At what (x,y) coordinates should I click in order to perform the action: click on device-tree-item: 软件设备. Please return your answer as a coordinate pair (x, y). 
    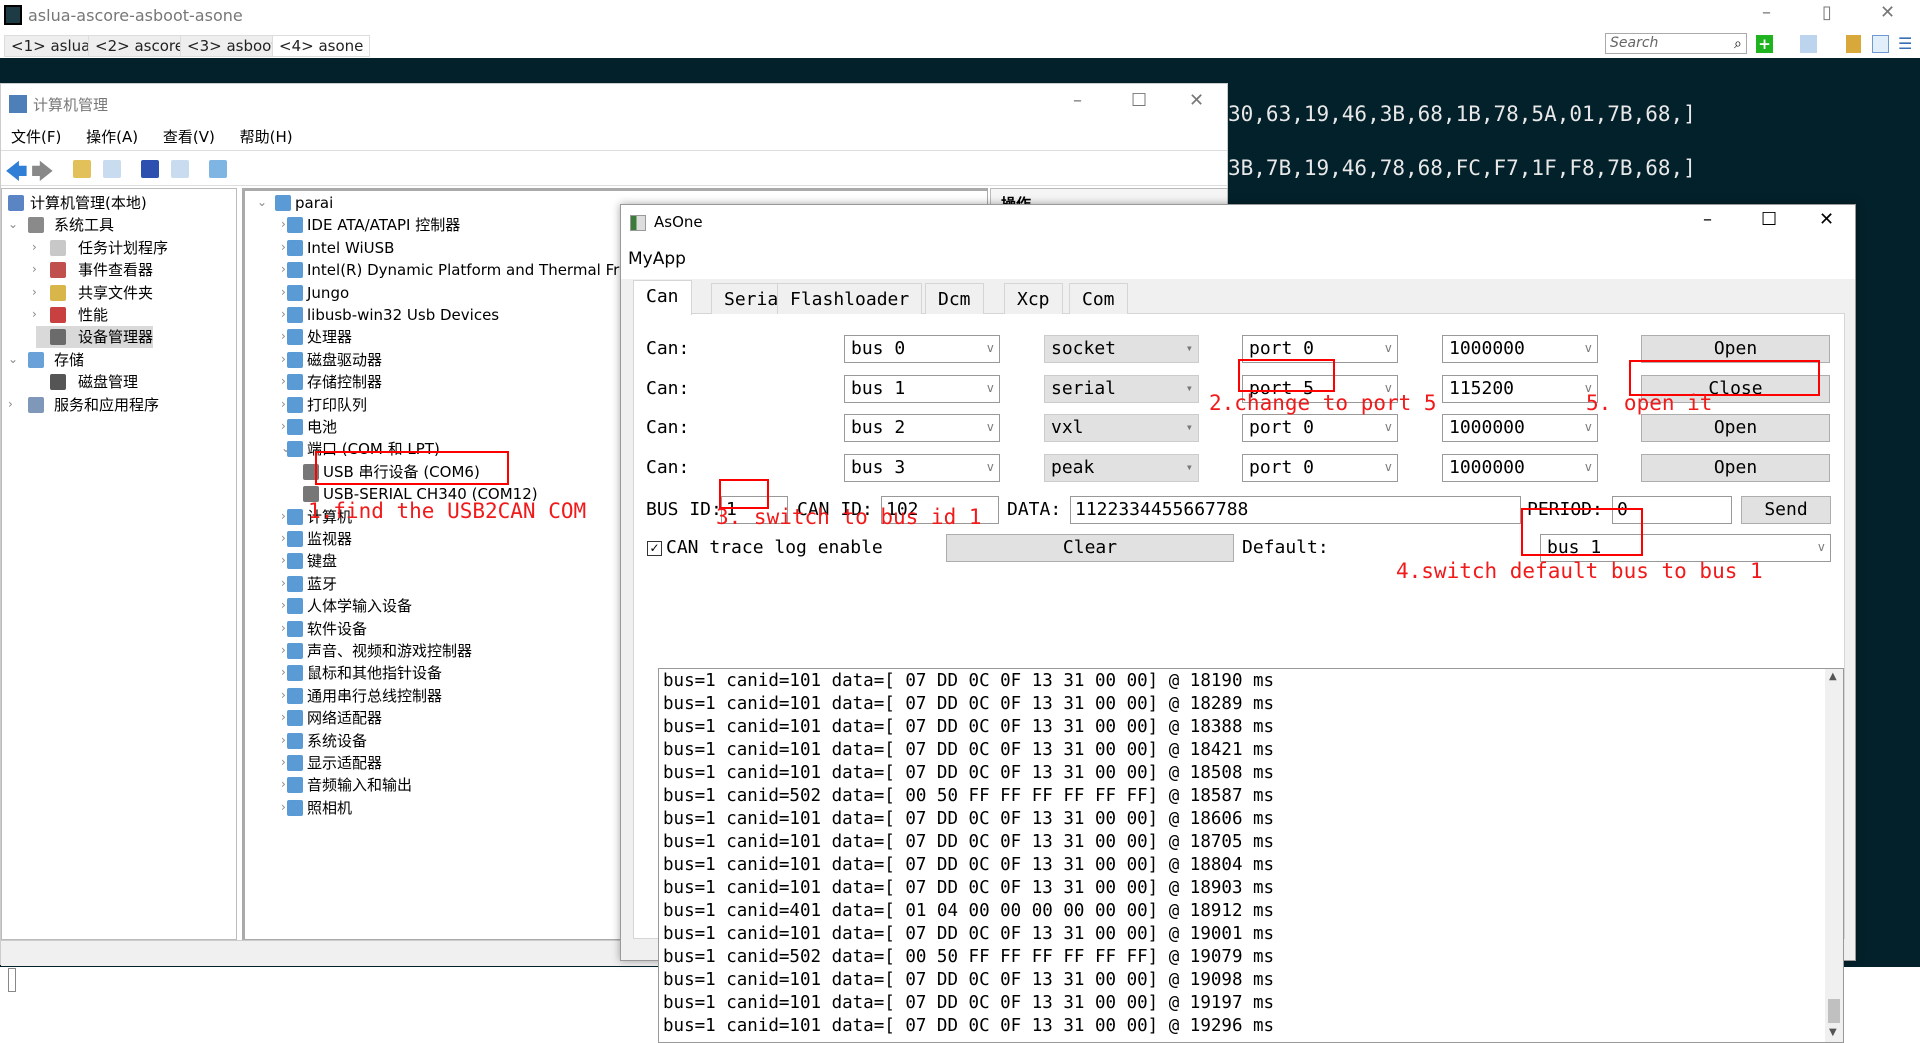
    Looking at the image, I should click on (337, 629).